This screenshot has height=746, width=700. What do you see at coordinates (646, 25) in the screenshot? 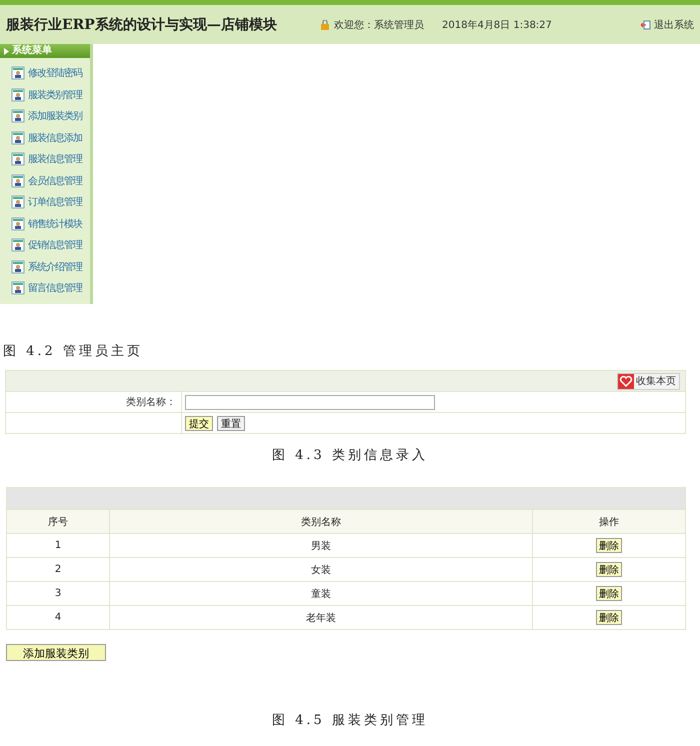
I see `logout-icon` at bounding box center [646, 25].